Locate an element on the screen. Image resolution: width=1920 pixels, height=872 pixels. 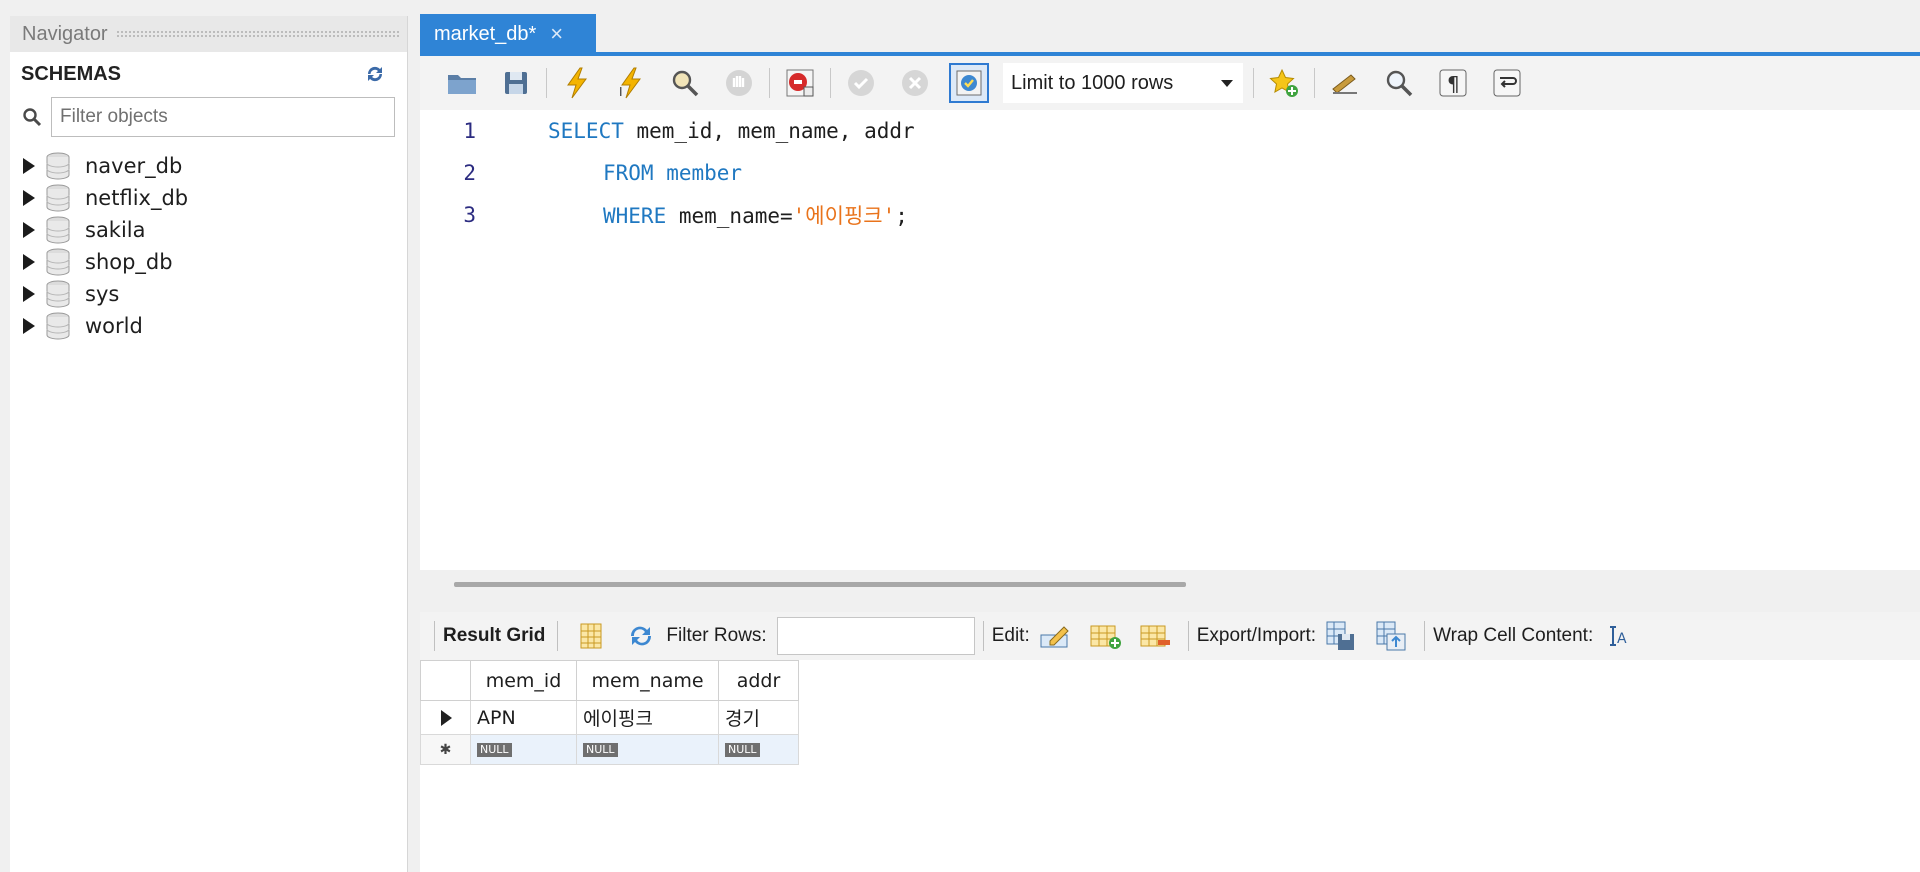
schema-name: naver_db is located at coordinates (134, 166).